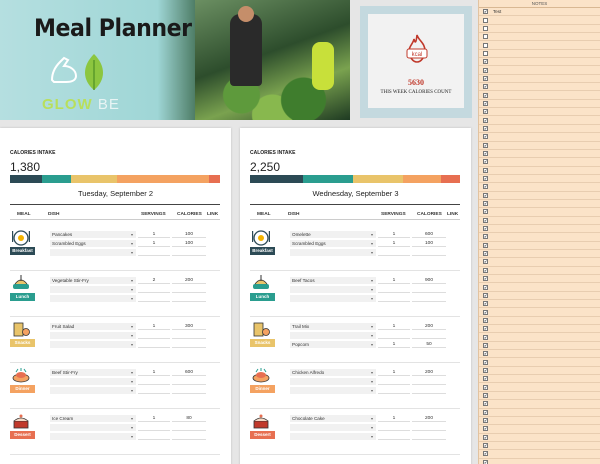 The height and width of the screenshot is (464, 600). What do you see at coordinates (333, 326) in the screenshot?
I see `dish-select: Trail Mix ▾` at bounding box center [333, 326].